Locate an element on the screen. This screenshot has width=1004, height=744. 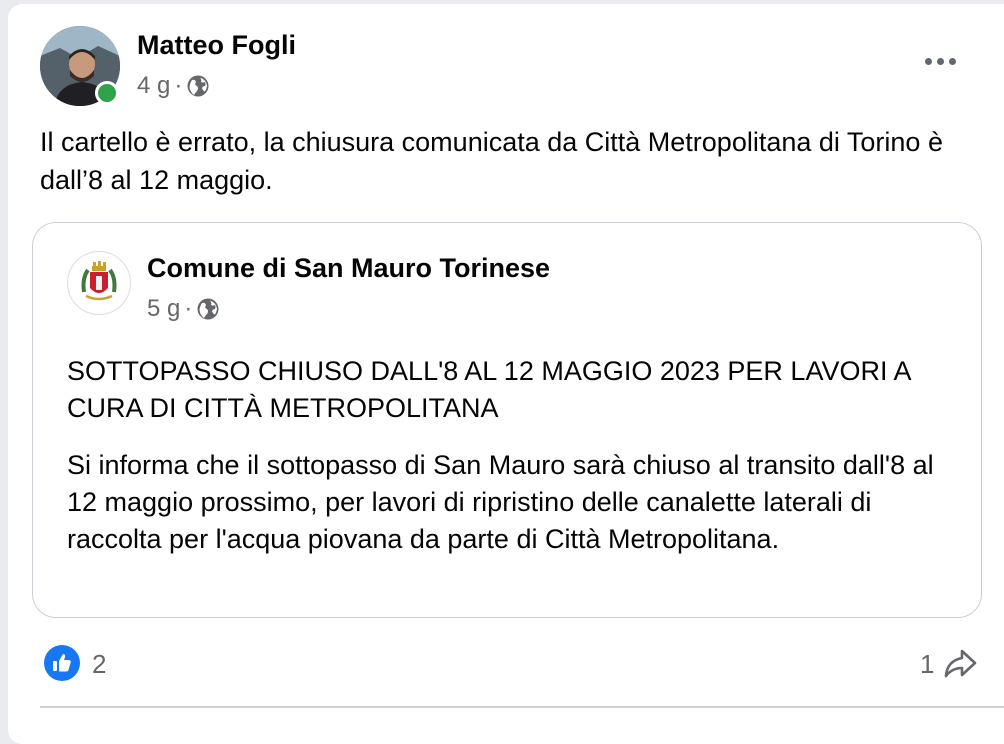
thumbs-up-icon is located at coordinates (62, 663).